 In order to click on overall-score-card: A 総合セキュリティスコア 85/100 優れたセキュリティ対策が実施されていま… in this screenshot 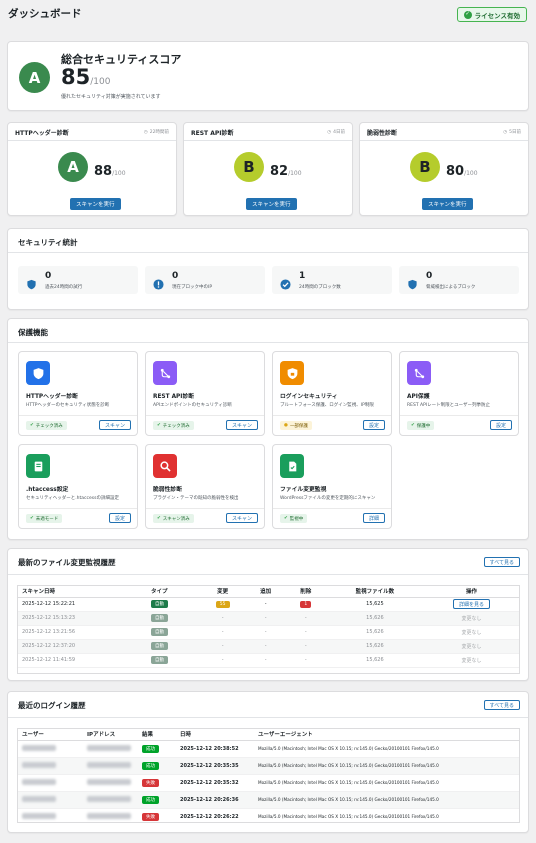, I will do `click(268, 76)`.